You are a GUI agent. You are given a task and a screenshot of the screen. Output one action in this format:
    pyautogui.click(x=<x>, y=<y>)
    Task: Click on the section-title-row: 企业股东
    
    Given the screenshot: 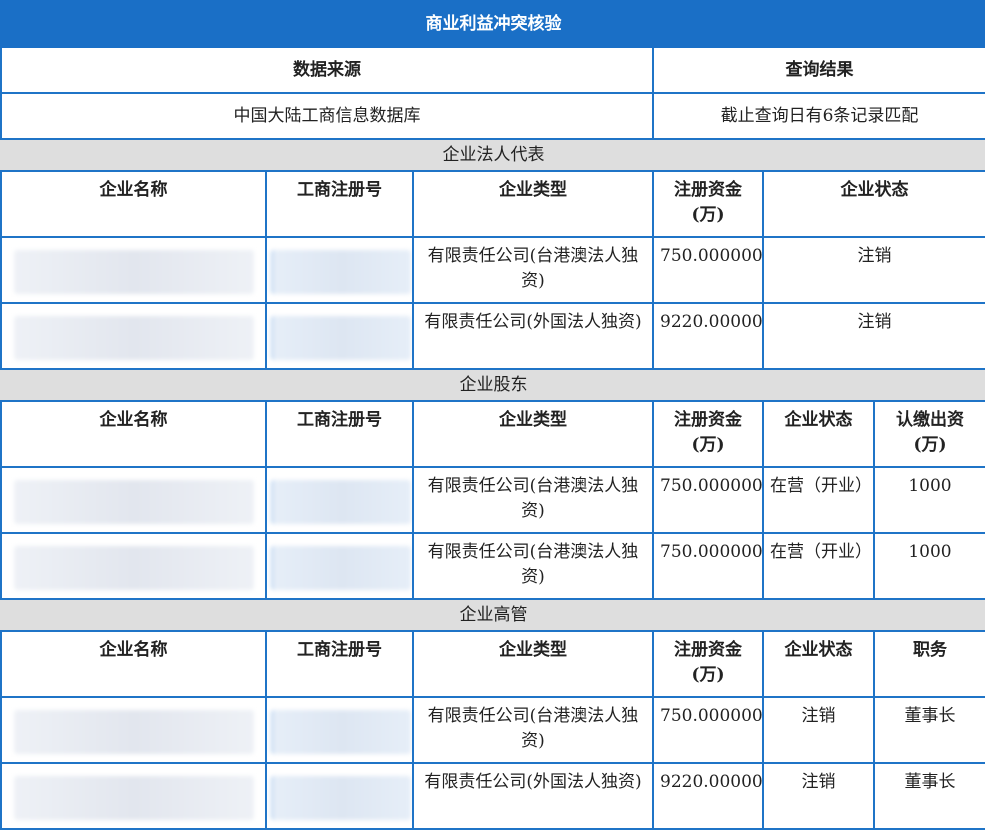 What is the action you would take?
    pyautogui.click(x=492, y=385)
    